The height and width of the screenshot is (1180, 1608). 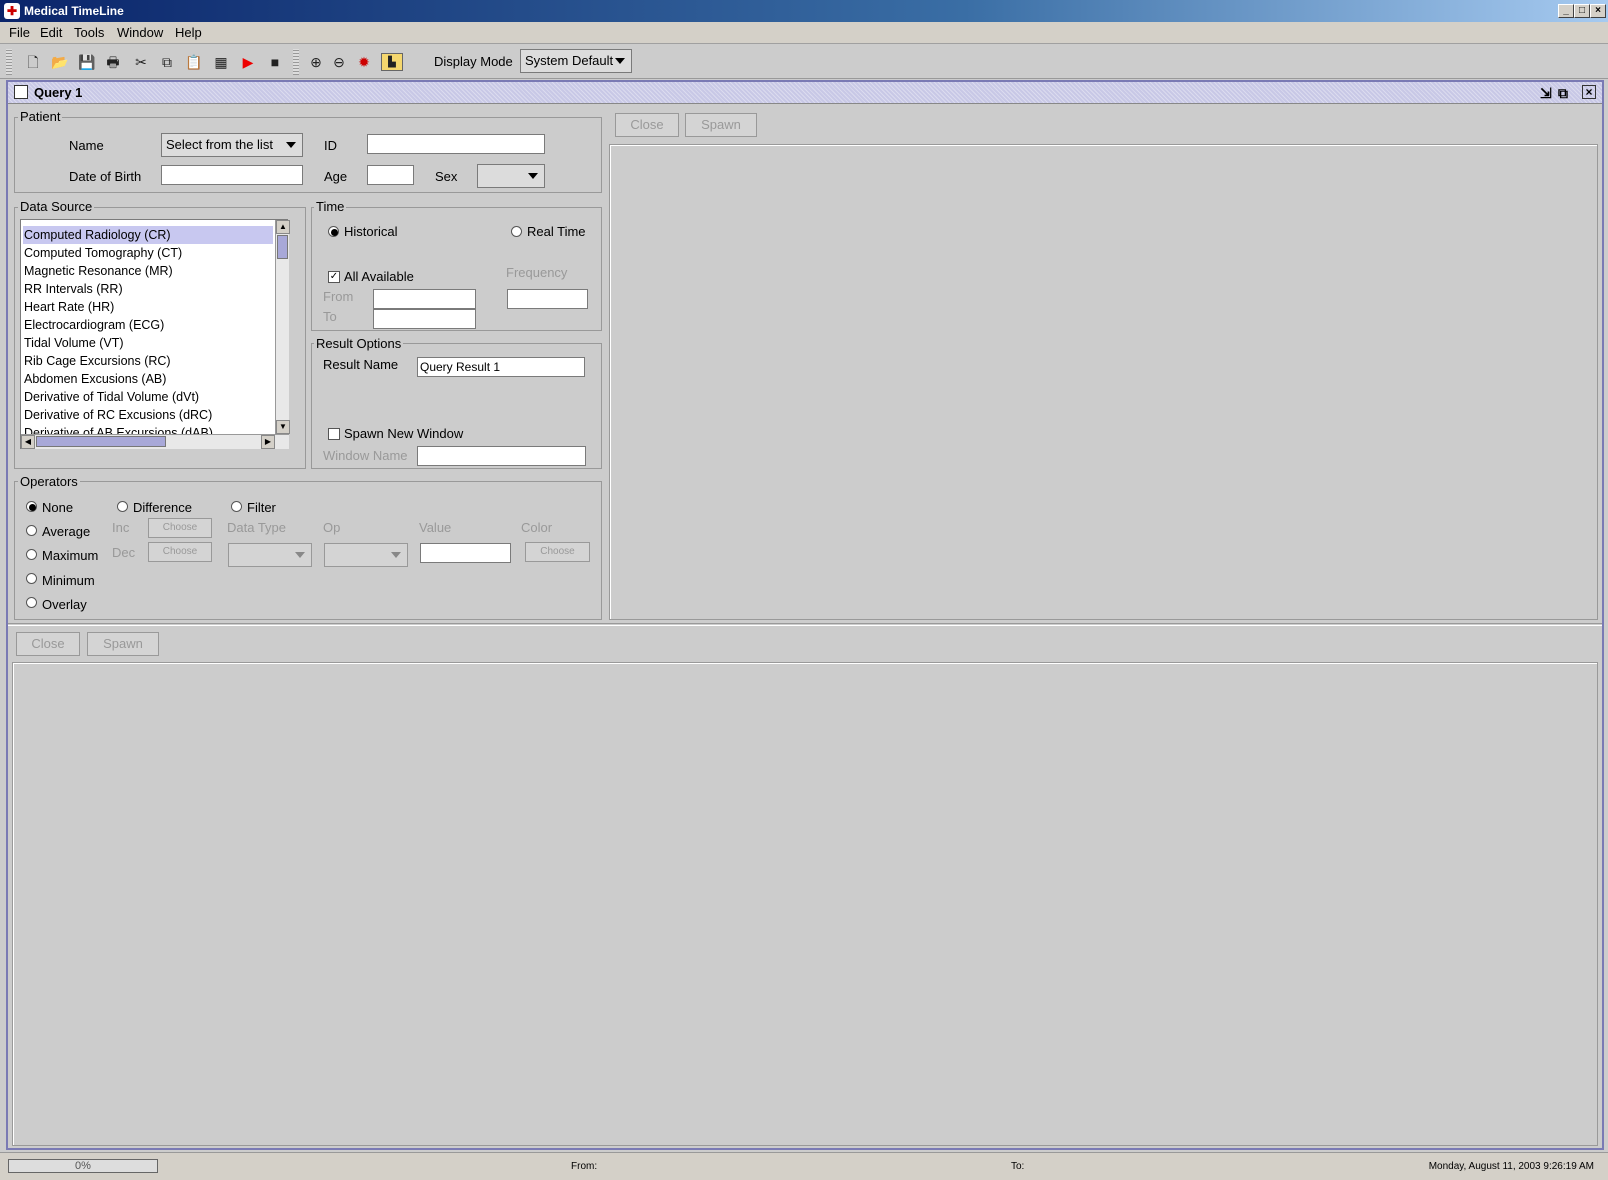 What do you see at coordinates (48, 644) in the screenshot?
I see `bottom-close-button: Close` at bounding box center [48, 644].